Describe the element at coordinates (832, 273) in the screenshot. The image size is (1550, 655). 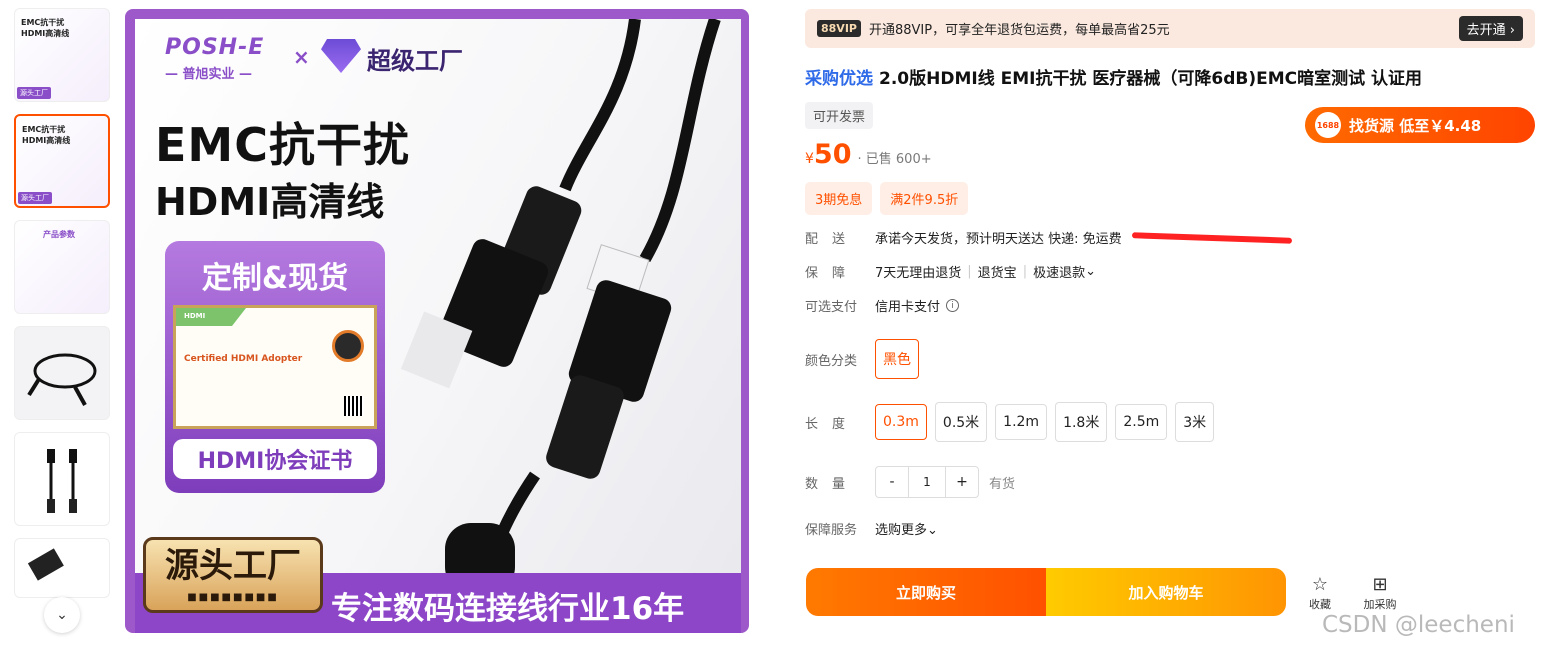
I see `guarantee-label: 保障` at that location.